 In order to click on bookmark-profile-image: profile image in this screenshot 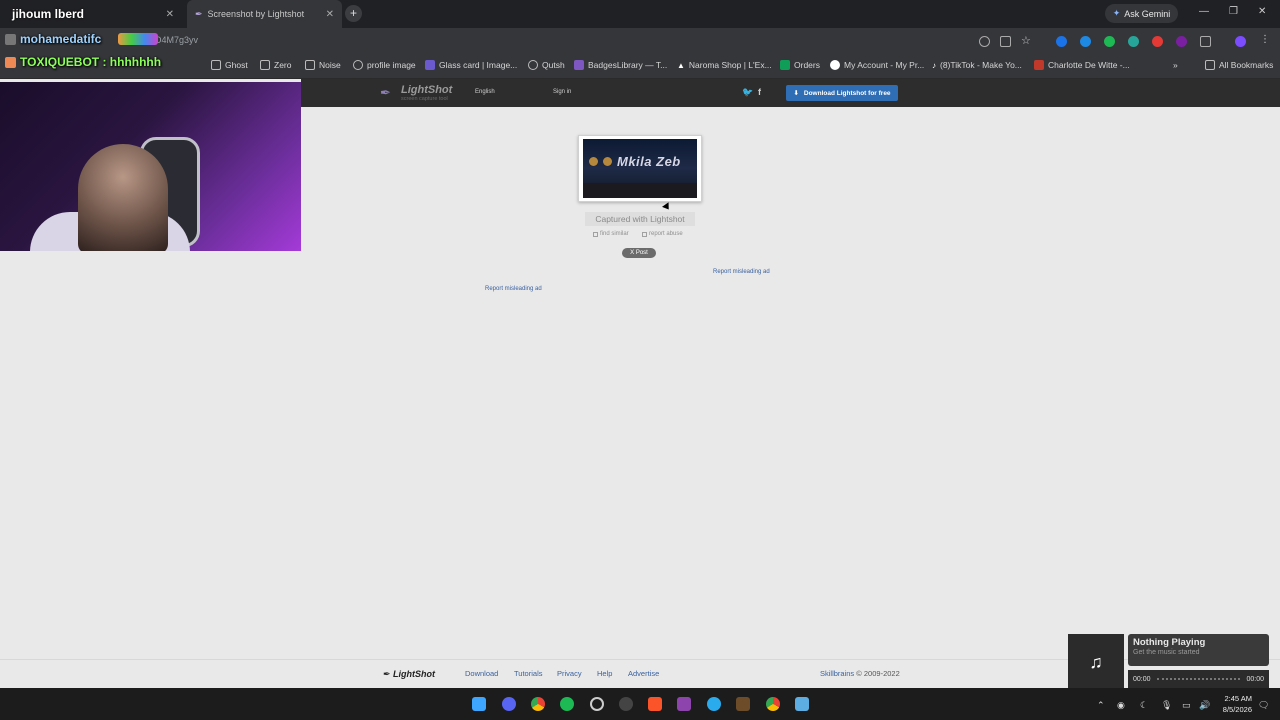, I will do `click(384, 65)`.